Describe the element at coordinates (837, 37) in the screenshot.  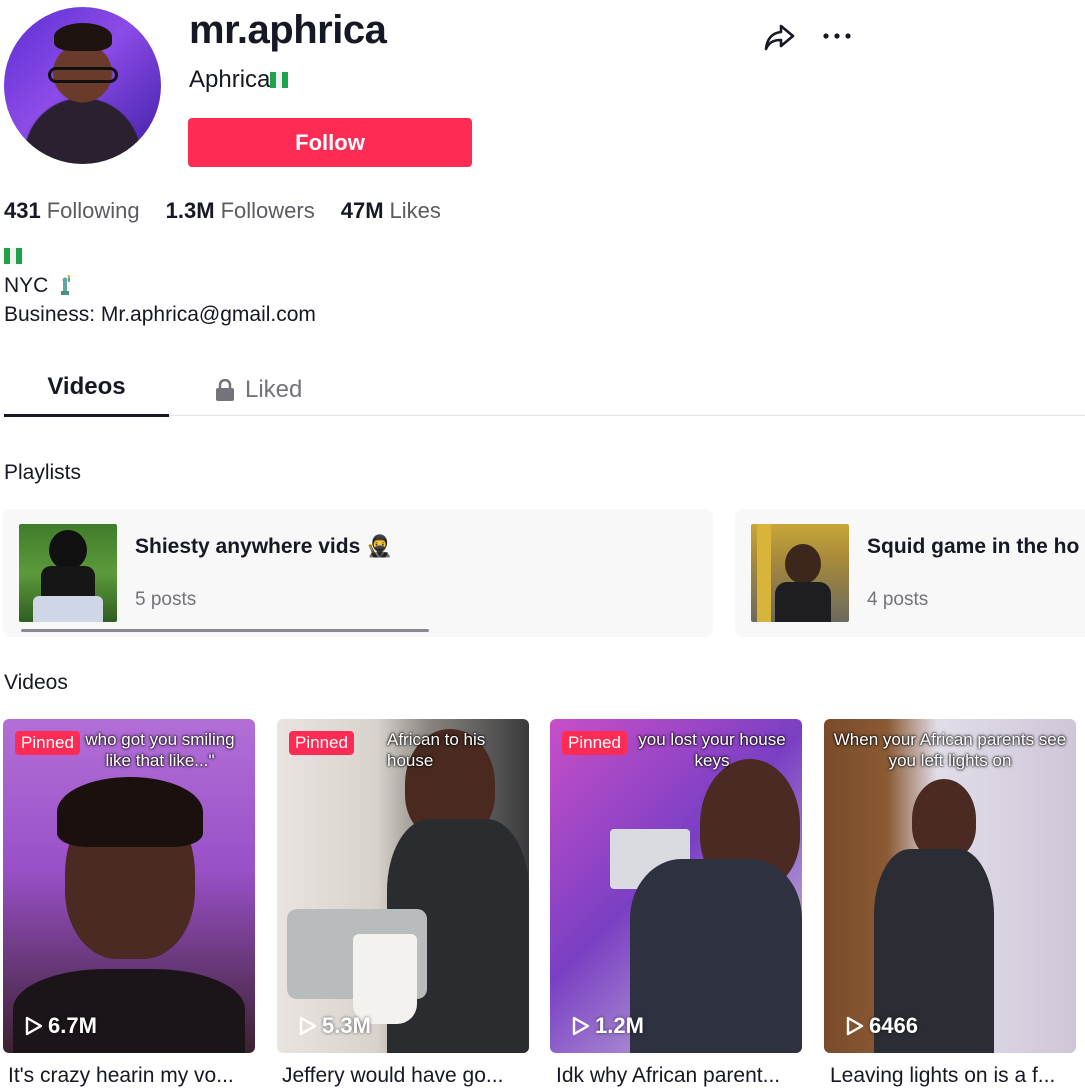
I see `more-options-icon` at that location.